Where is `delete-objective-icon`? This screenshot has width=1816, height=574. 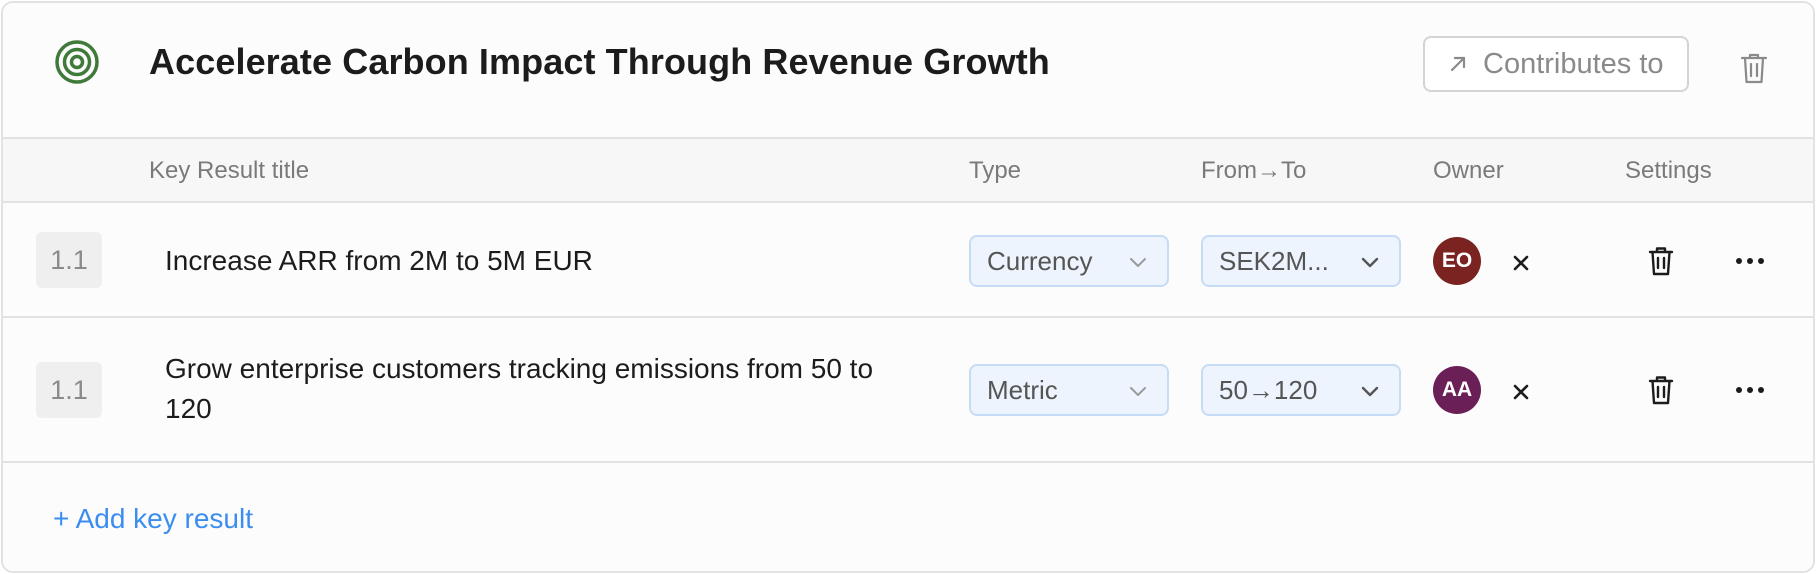
delete-objective-icon is located at coordinates (1754, 68).